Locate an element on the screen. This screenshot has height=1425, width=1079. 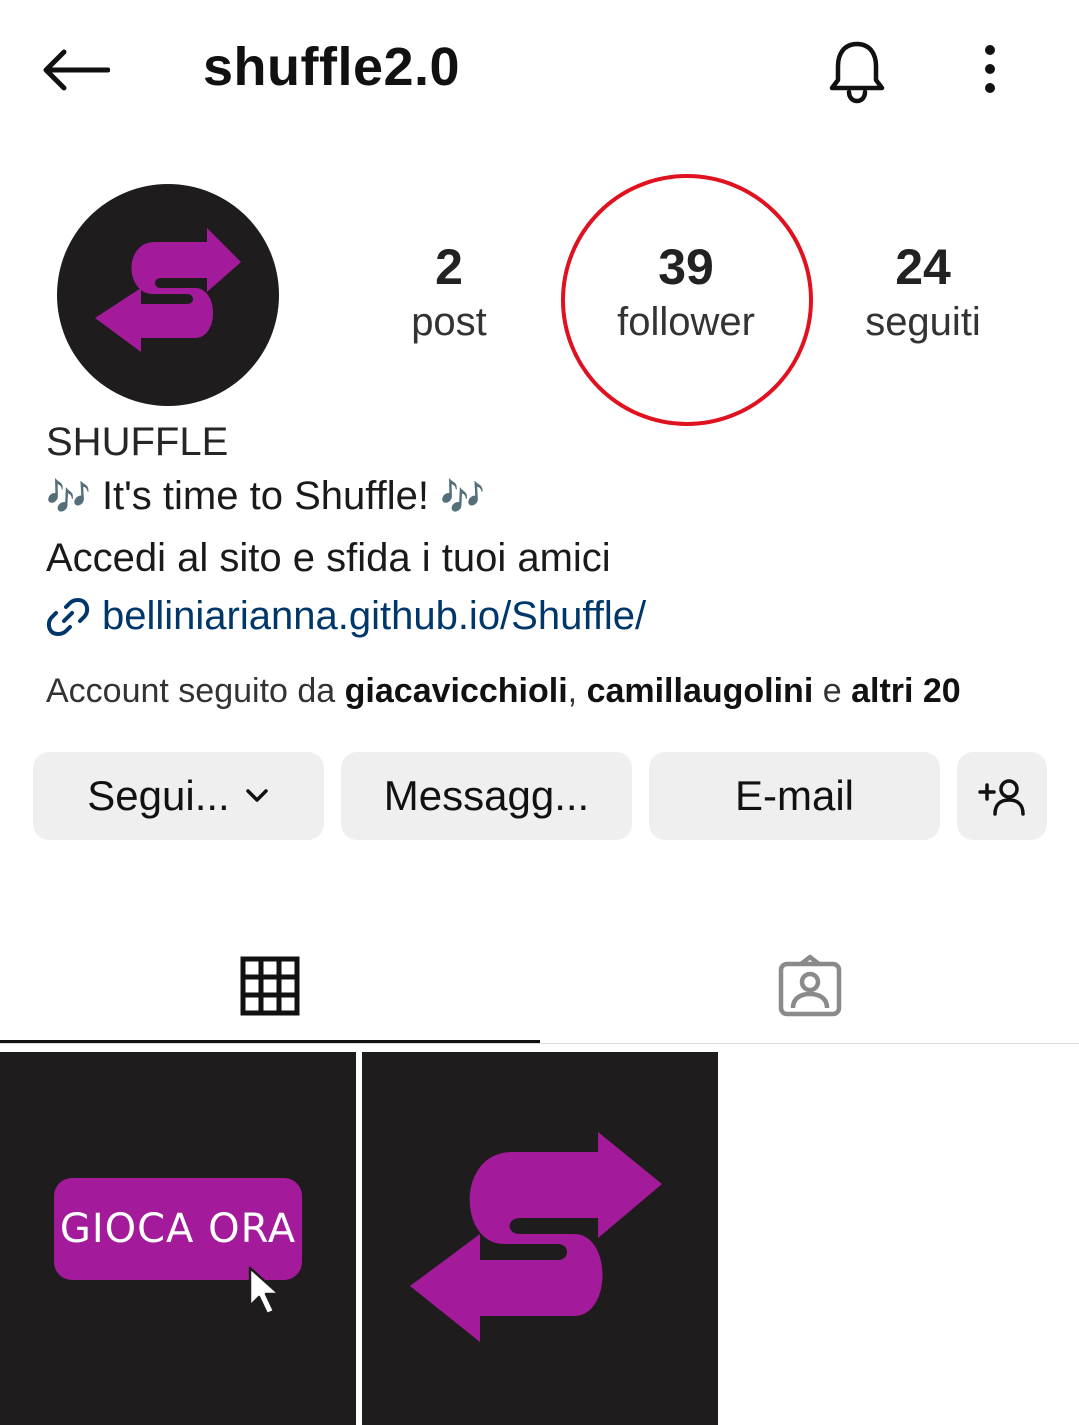
more-options-button is located at coordinates (991, 70).